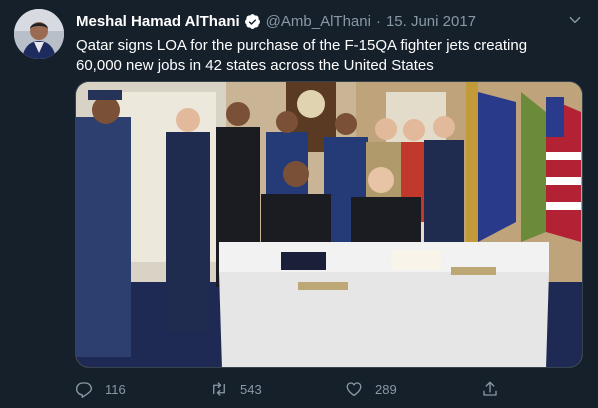  I want to click on tweet-date: 15. Juni 2017, so click(431, 21).